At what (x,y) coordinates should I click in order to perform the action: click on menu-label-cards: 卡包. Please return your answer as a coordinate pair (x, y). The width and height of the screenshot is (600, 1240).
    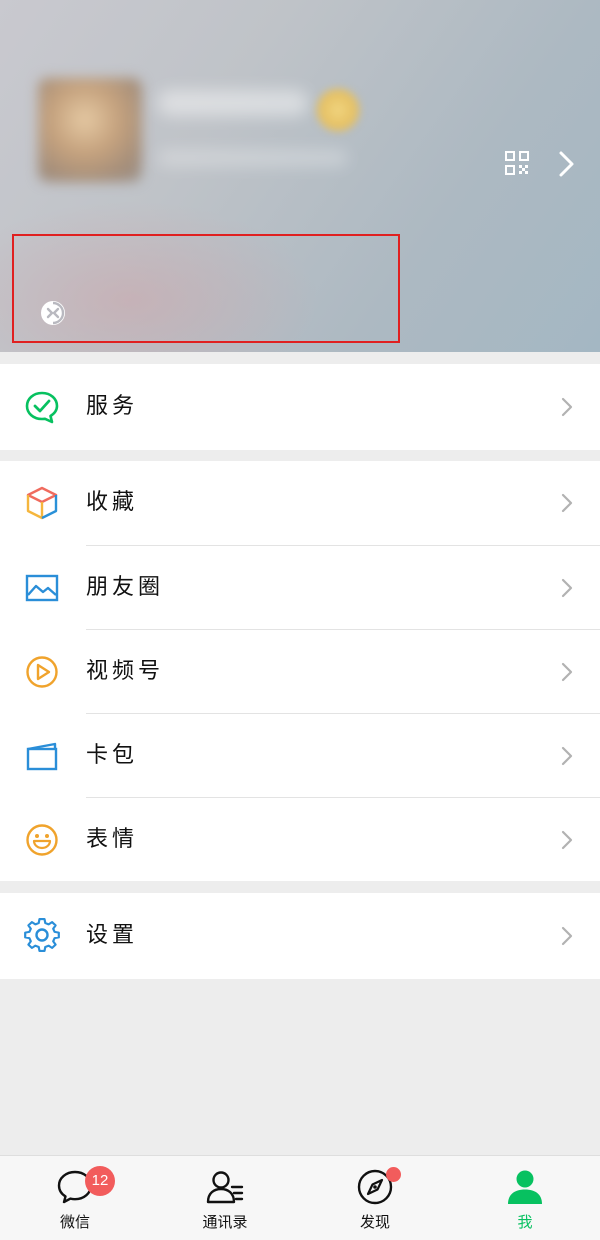
    Looking at the image, I should click on (112, 755).